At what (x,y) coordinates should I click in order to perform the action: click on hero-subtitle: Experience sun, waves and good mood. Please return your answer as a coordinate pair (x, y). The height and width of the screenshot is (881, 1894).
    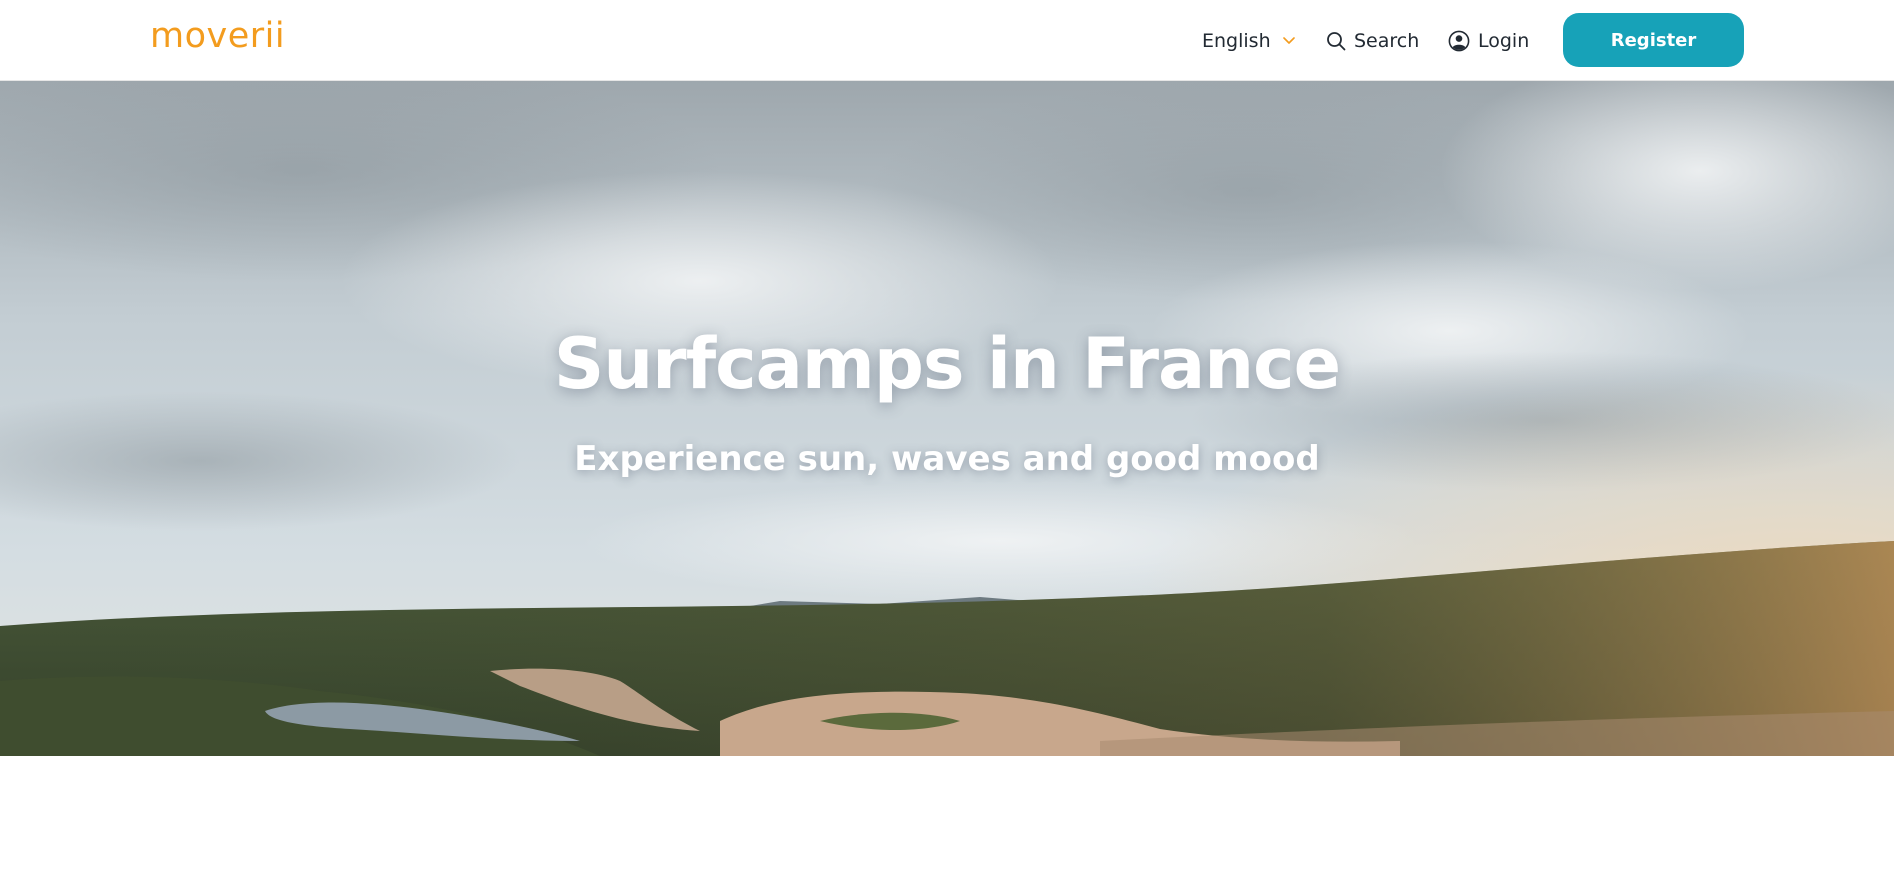
    Looking at the image, I should click on (947, 459).